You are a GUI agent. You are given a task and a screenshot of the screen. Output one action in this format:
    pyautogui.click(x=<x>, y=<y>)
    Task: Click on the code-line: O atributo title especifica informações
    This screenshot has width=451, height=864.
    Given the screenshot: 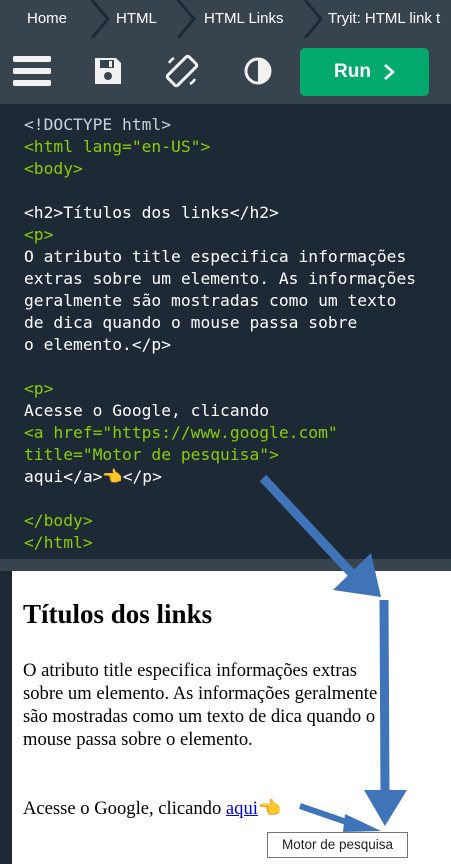 What is the action you would take?
    pyautogui.click(x=215, y=256)
    